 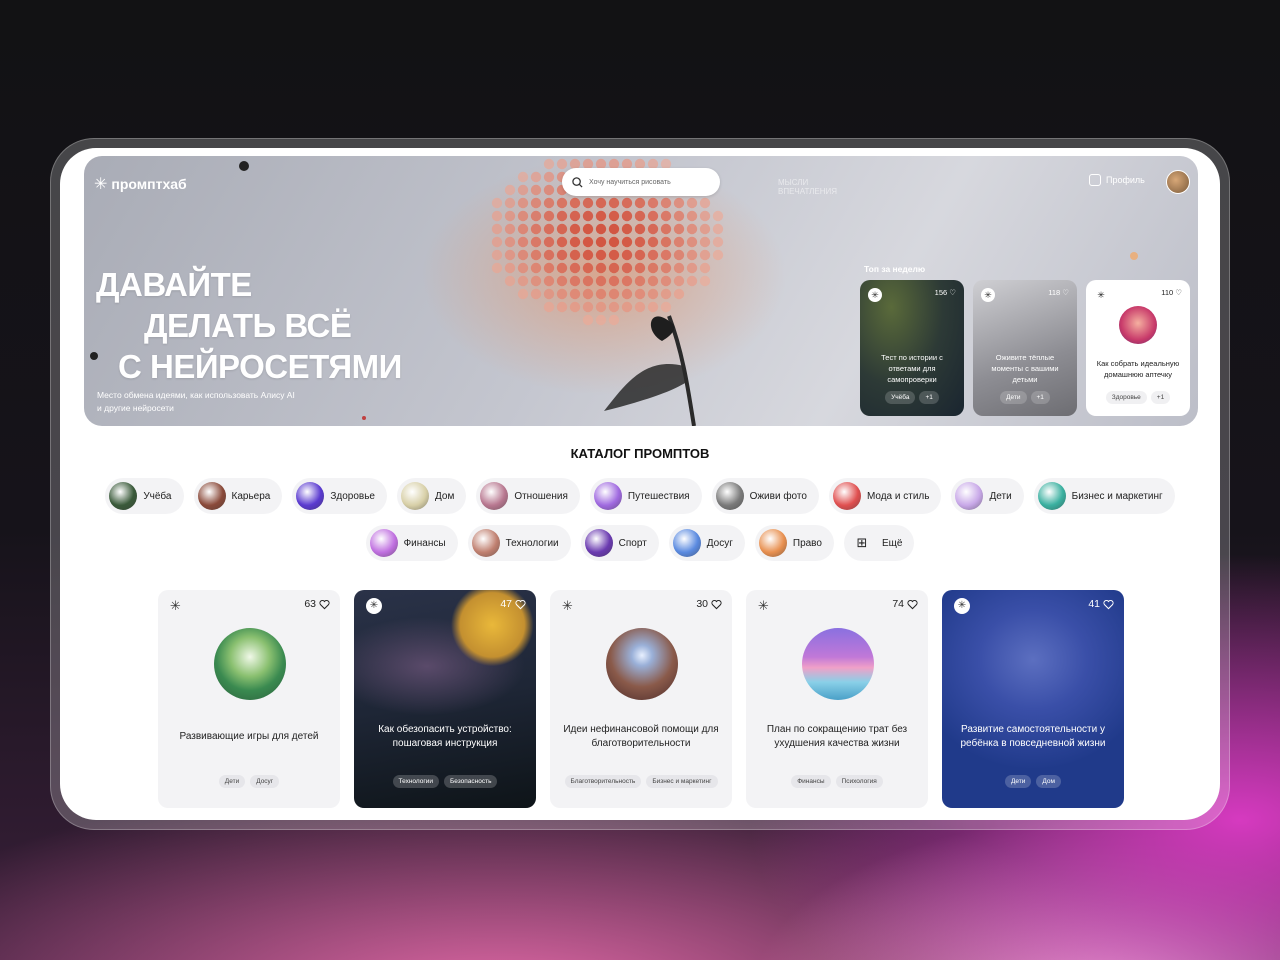 I want to click on tag: Психология, so click(x=859, y=781).